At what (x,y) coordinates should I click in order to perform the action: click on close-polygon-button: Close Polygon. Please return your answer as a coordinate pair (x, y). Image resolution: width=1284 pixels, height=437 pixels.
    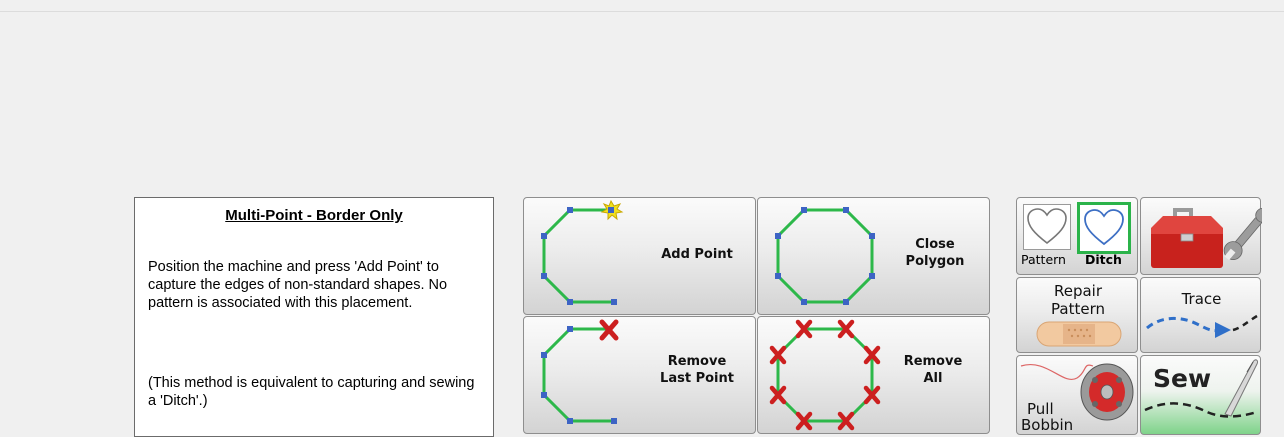
    Looking at the image, I should click on (873, 256).